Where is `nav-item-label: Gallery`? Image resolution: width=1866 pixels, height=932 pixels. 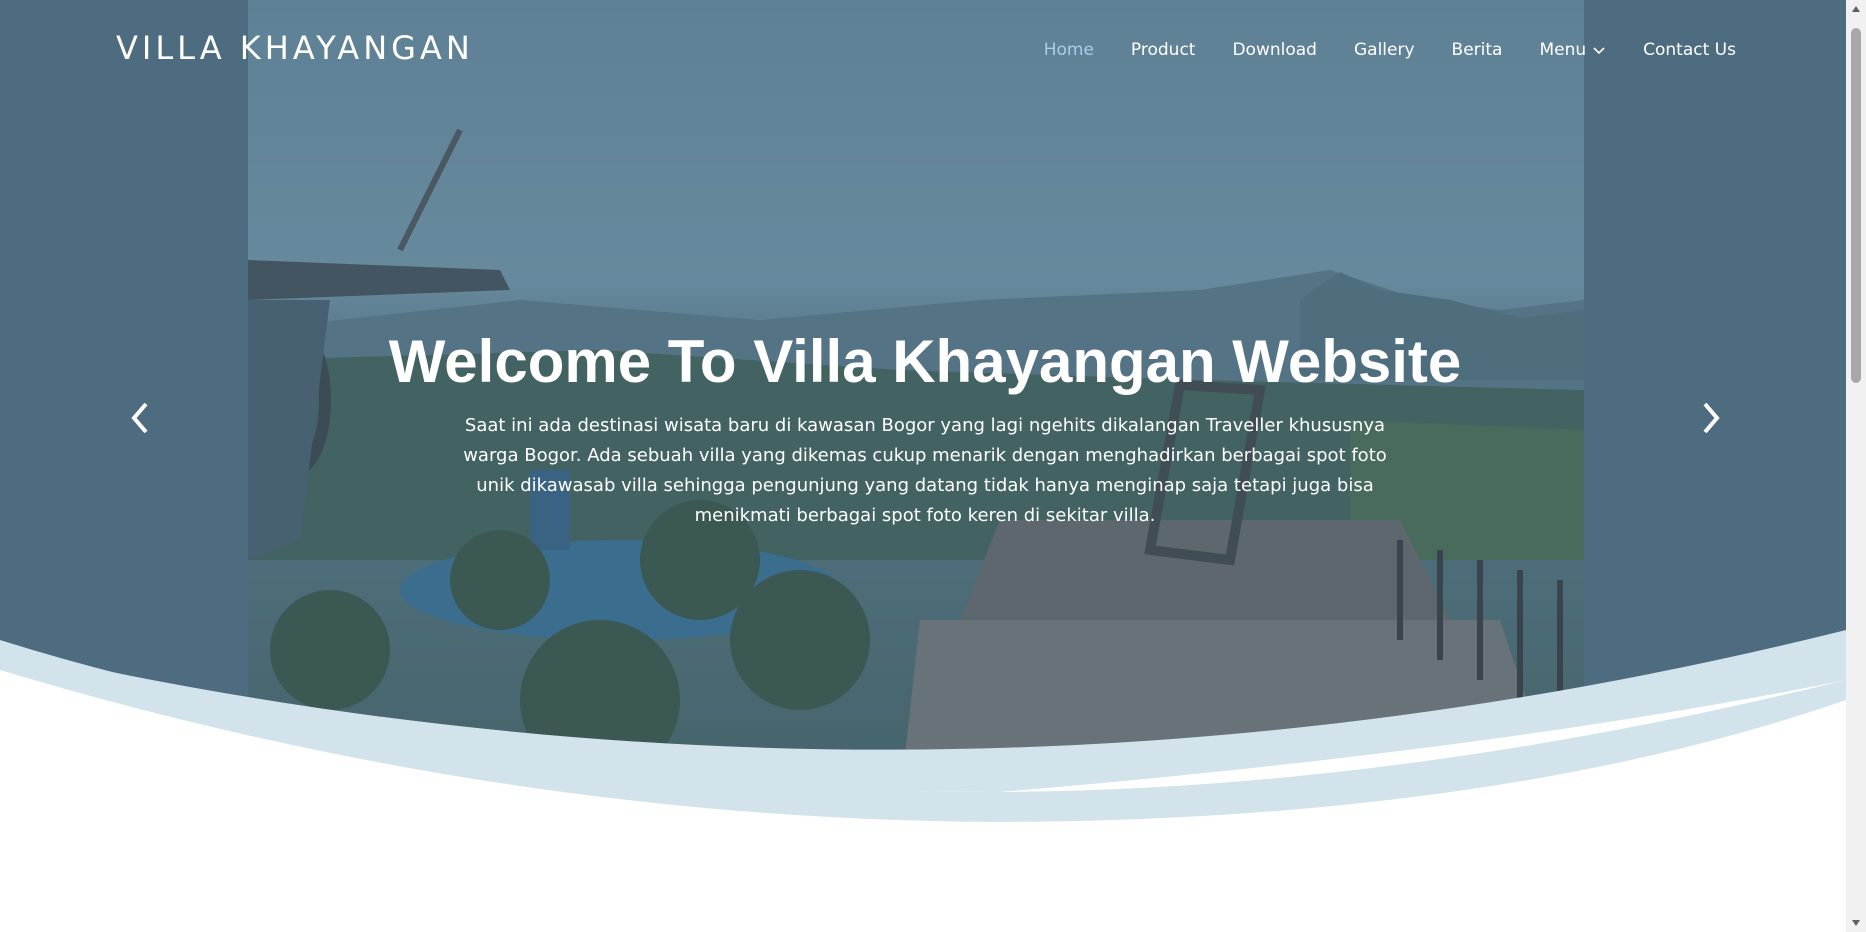 nav-item-label: Gallery is located at coordinates (1384, 50).